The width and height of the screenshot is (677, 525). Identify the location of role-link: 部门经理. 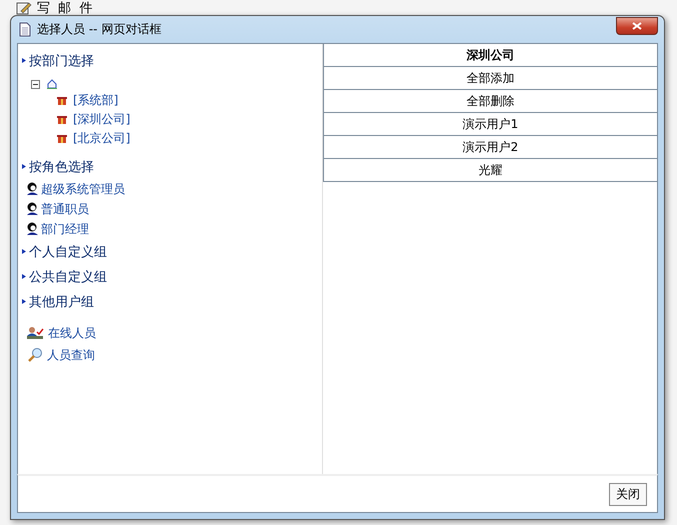
(65, 229).